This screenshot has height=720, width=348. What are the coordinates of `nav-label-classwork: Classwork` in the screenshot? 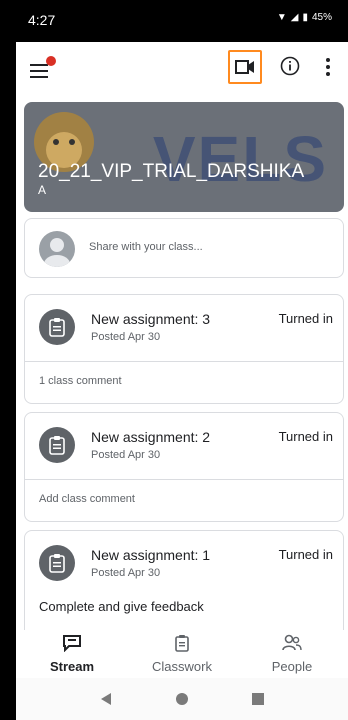 It's located at (182, 666).